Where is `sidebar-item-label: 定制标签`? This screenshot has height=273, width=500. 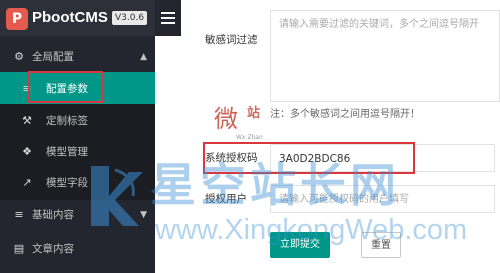
sidebar-item-label: 定制标签 is located at coordinates (67, 121).